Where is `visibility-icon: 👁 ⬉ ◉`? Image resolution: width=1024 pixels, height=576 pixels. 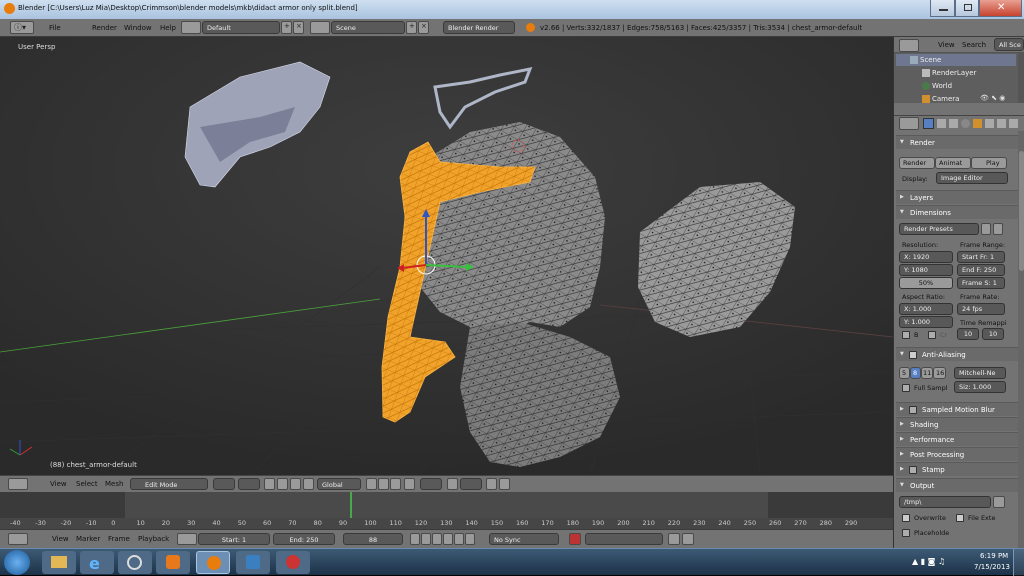
visibility-icon: 👁 ⬉ ◉ is located at coordinates (992, 98).